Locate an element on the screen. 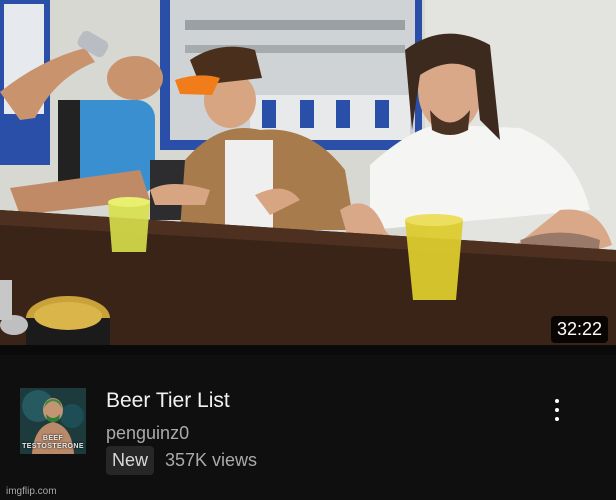  channel-avatar: BEEF TESTOSTERONE is located at coordinates (53, 421).